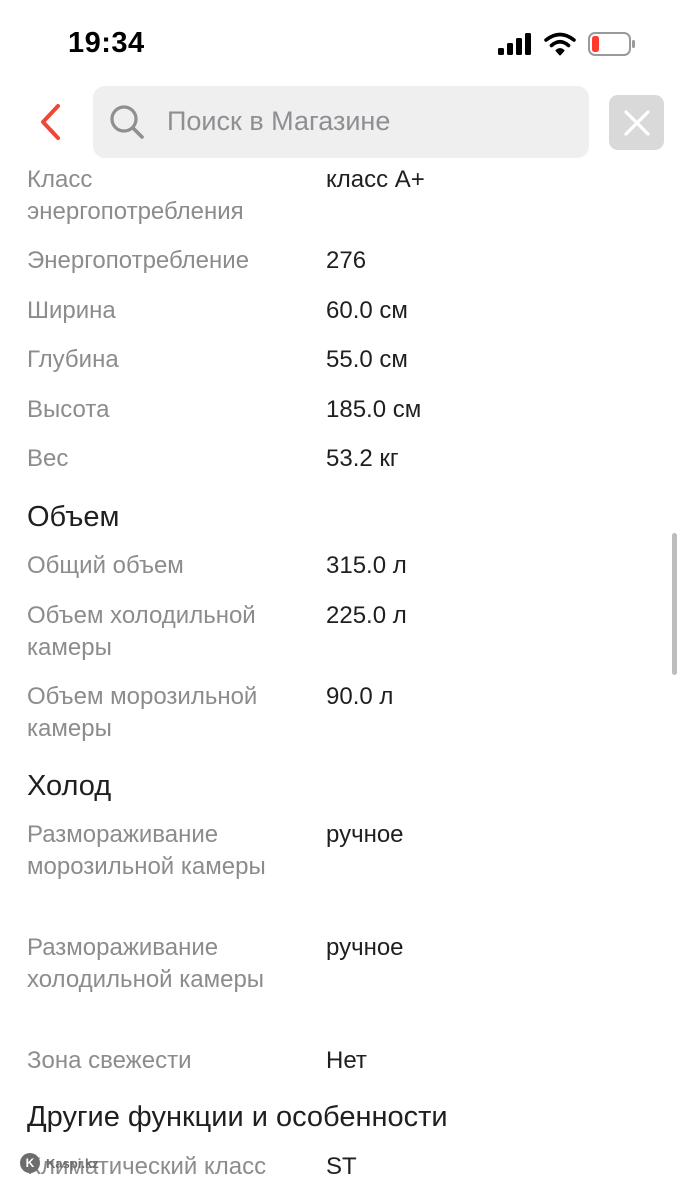  What do you see at coordinates (374, 409) in the screenshot?
I see `spec-value: 185.0 см` at bounding box center [374, 409].